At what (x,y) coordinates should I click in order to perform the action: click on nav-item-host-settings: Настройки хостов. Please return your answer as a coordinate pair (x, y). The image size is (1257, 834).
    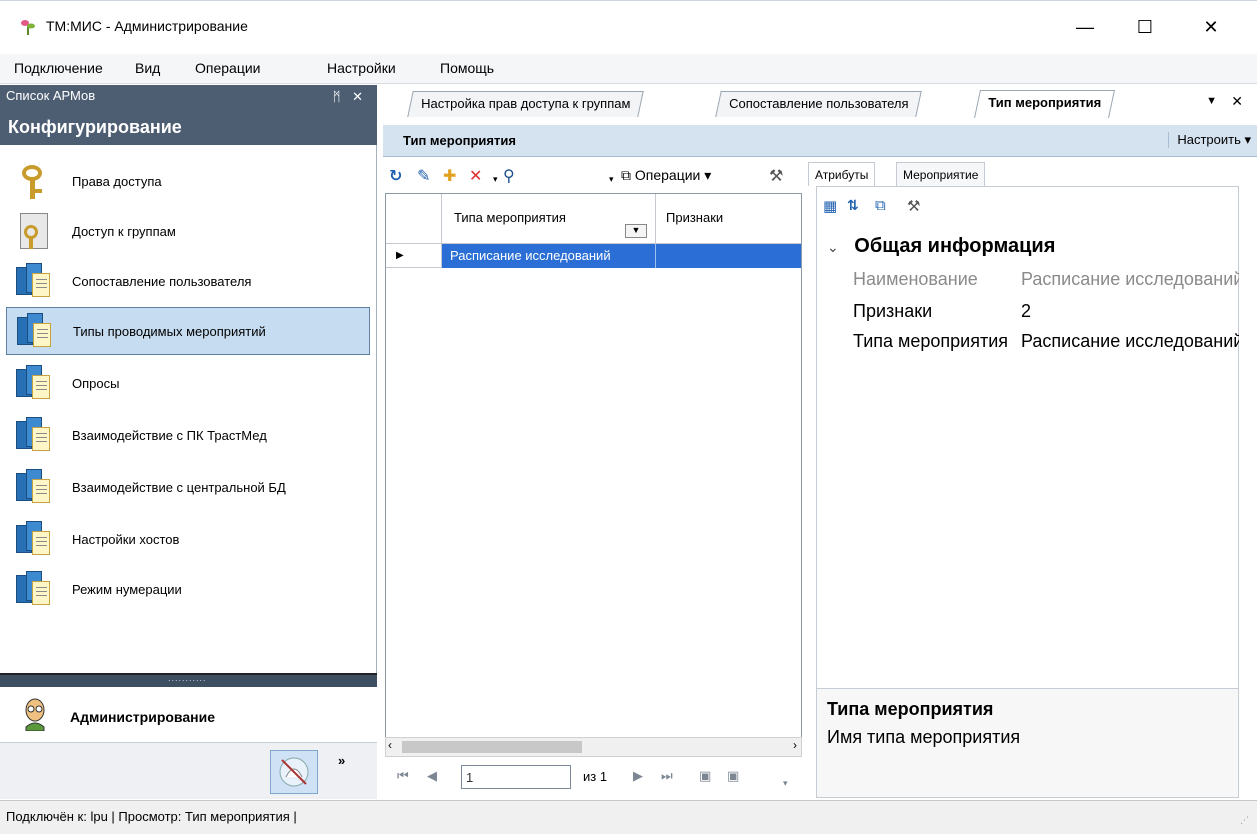
    Looking at the image, I should click on (188, 539).